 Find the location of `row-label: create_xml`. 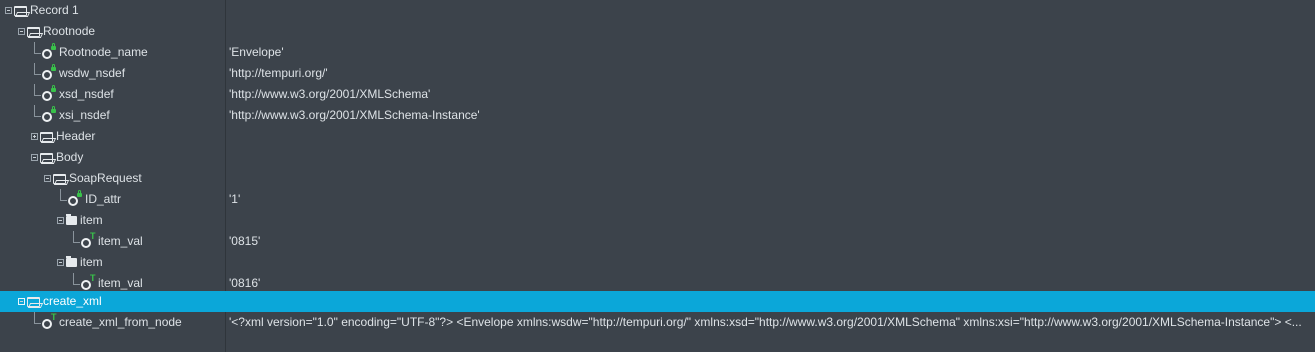

row-label: create_xml is located at coordinates (72, 301).